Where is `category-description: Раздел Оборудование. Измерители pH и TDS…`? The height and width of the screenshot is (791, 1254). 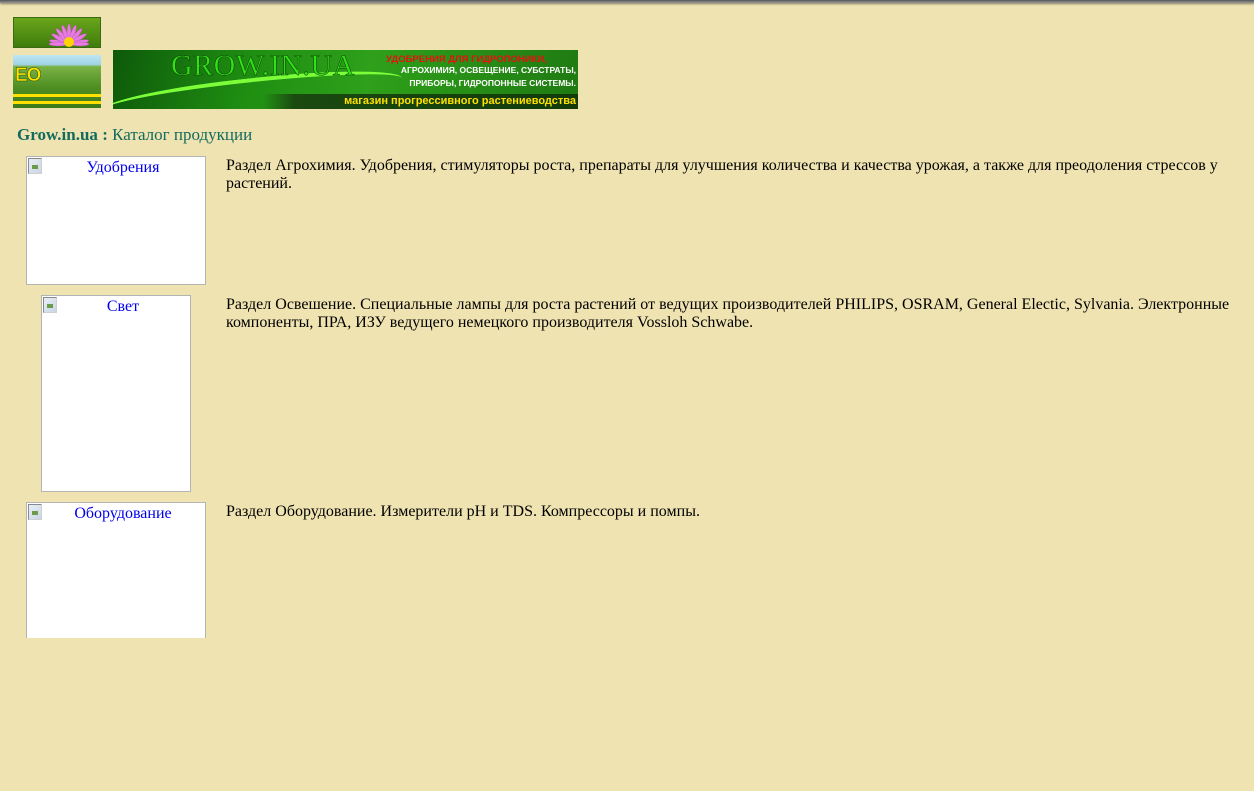 category-description: Раздел Оборудование. Измерители pH и TDS… is located at coordinates (463, 511).